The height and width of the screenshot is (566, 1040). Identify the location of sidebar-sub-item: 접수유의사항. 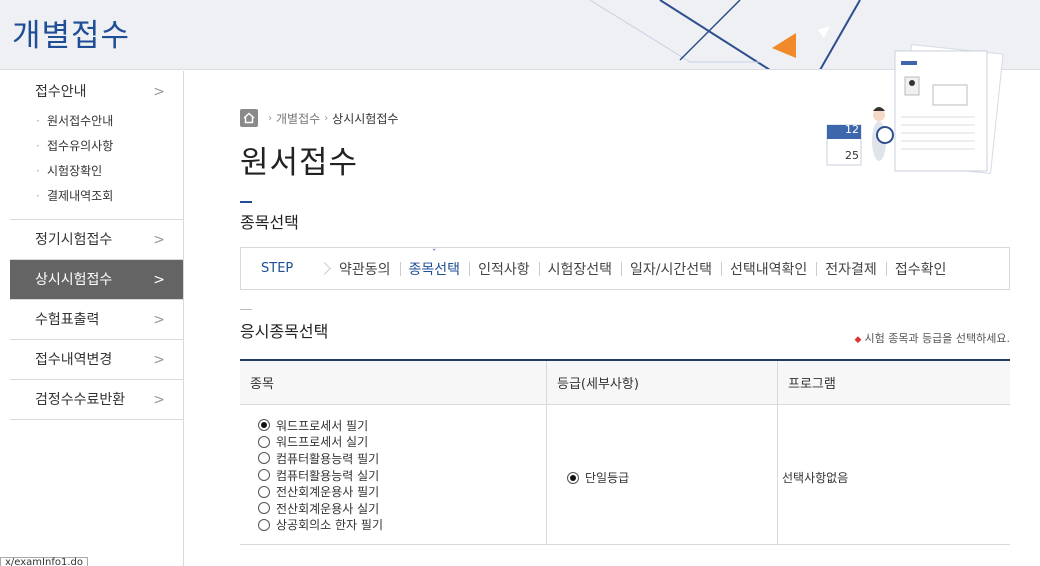
(109, 146).